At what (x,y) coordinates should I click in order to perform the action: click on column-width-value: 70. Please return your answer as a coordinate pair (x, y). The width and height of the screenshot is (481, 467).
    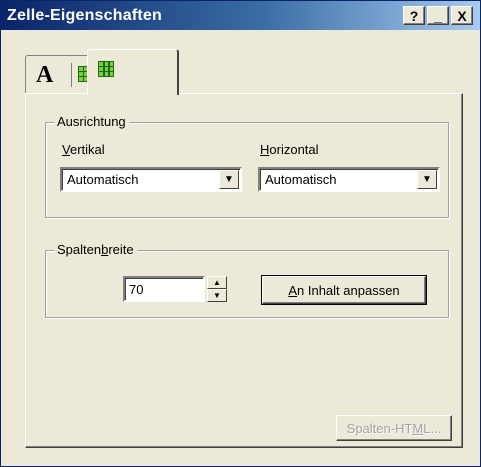
    Looking at the image, I should click on (136, 289).